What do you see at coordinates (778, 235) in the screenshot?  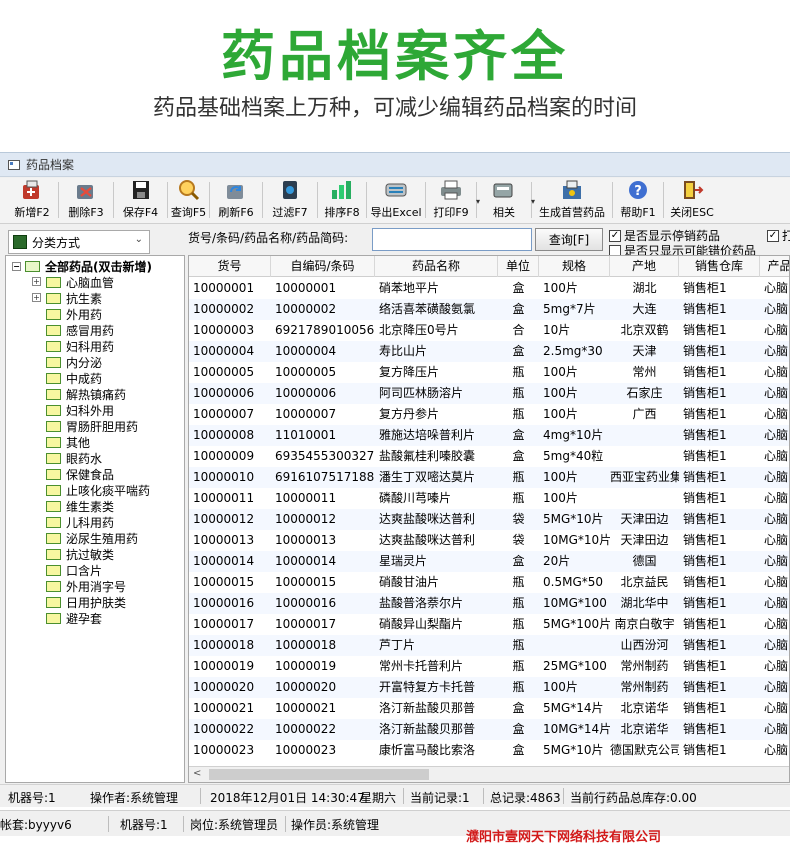 I see `extra-checkbox: ✓ 打` at bounding box center [778, 235].